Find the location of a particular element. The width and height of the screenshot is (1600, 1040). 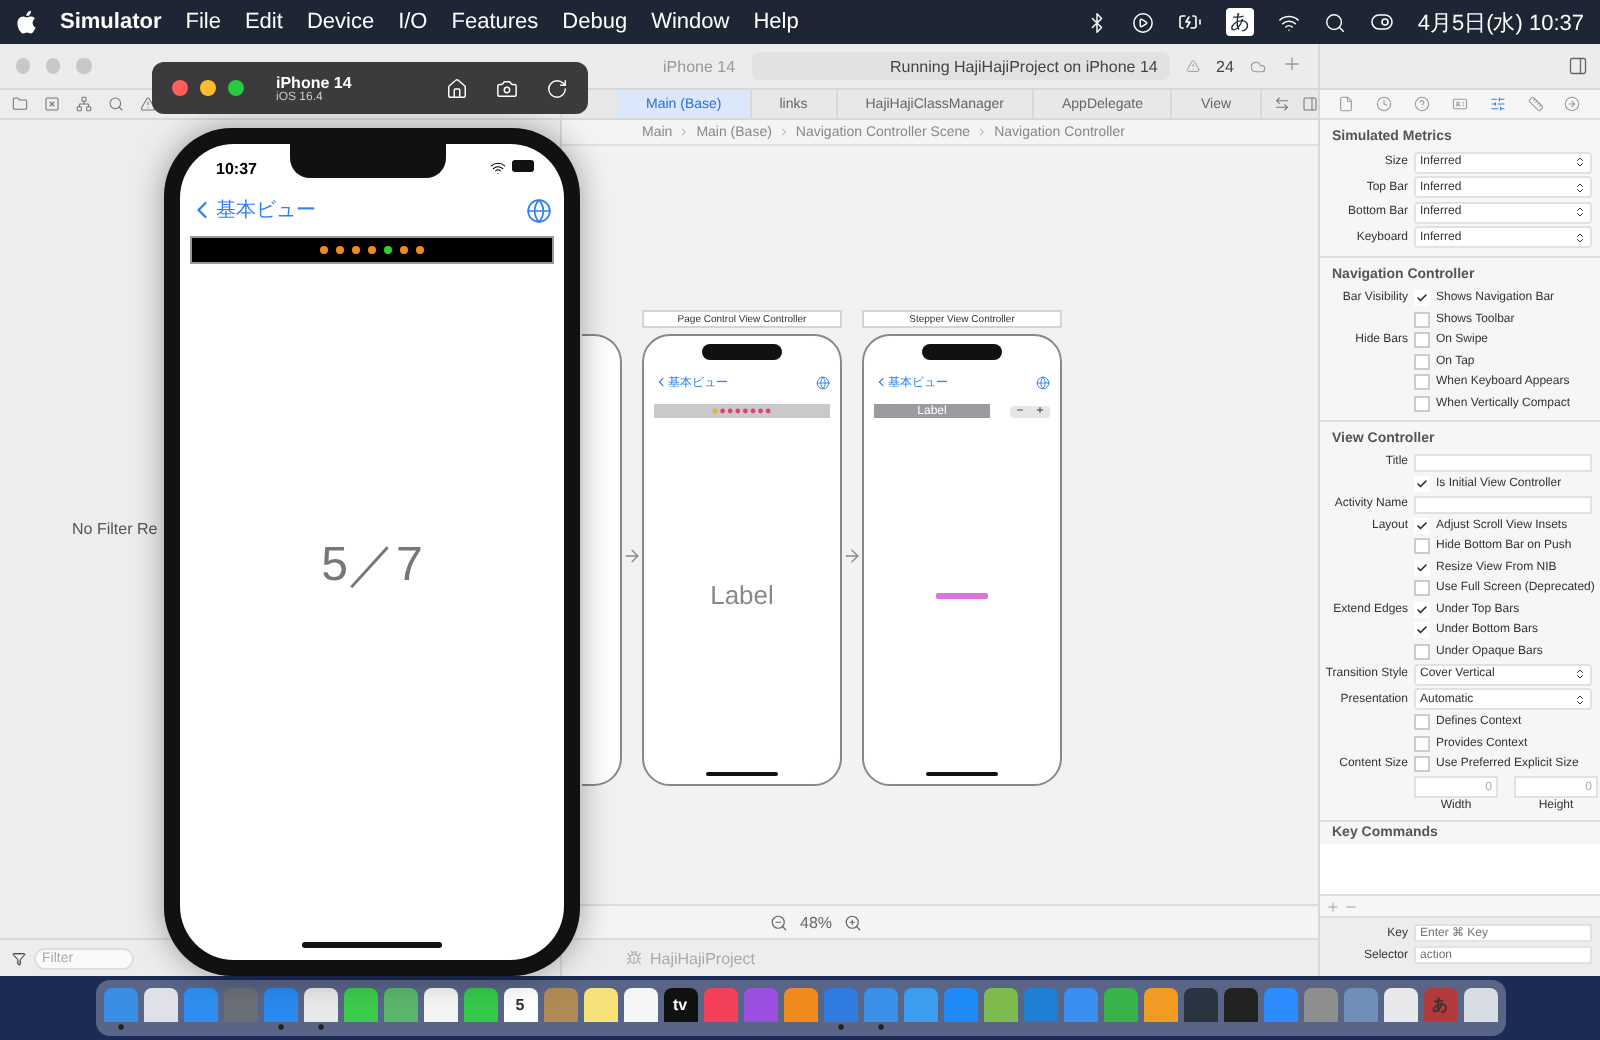

ruler-icon is located at coordinates (1535, 104).